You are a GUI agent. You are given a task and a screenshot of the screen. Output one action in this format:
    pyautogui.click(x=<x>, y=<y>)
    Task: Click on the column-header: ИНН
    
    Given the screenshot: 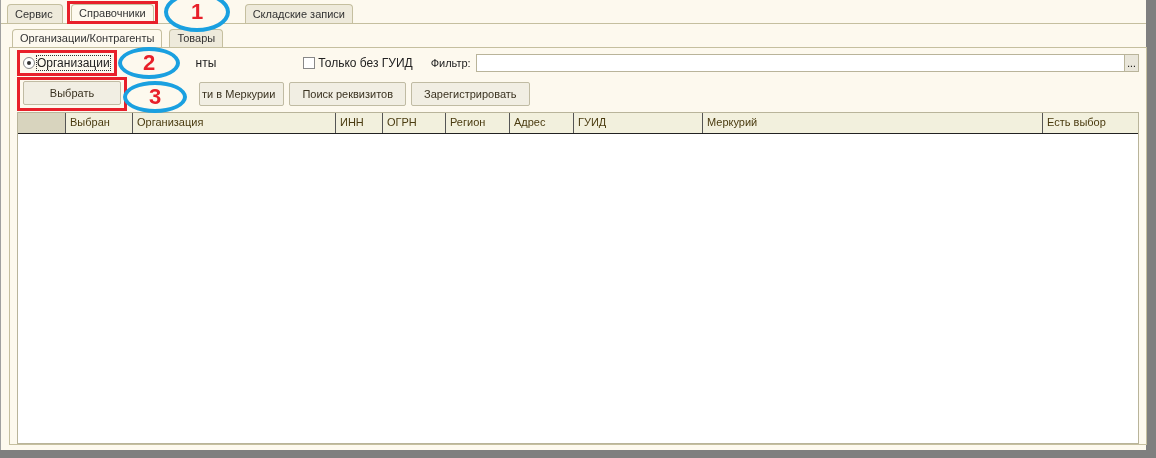 What is the action you would take?
    pyautogui.click(x=358, y=123)
    